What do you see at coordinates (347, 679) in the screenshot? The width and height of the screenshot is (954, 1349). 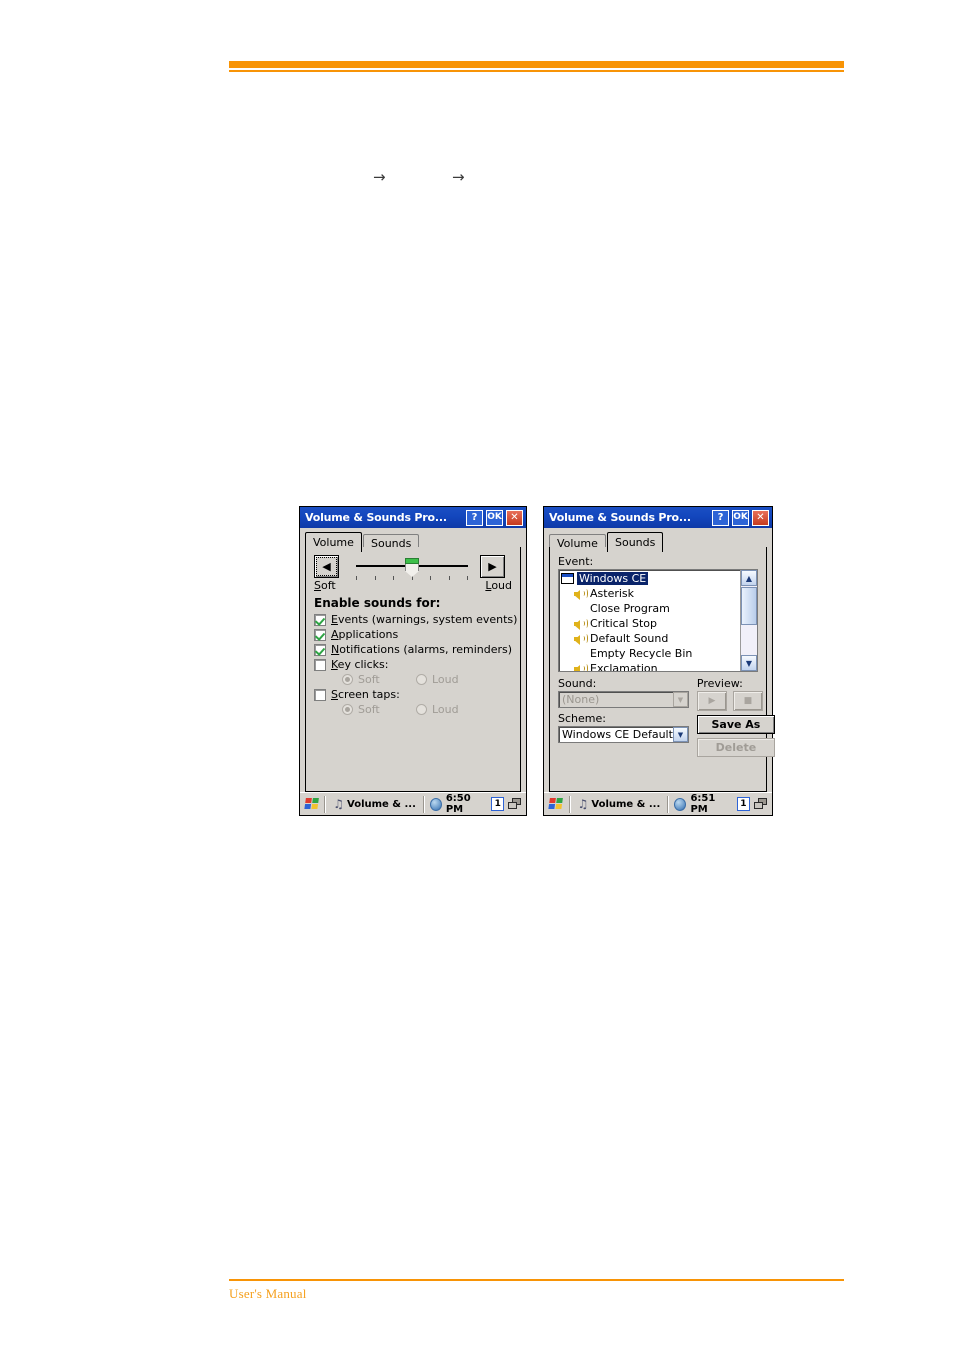 I see `radio-key-clicks-soft-dot` at bounding box center [347, 679].